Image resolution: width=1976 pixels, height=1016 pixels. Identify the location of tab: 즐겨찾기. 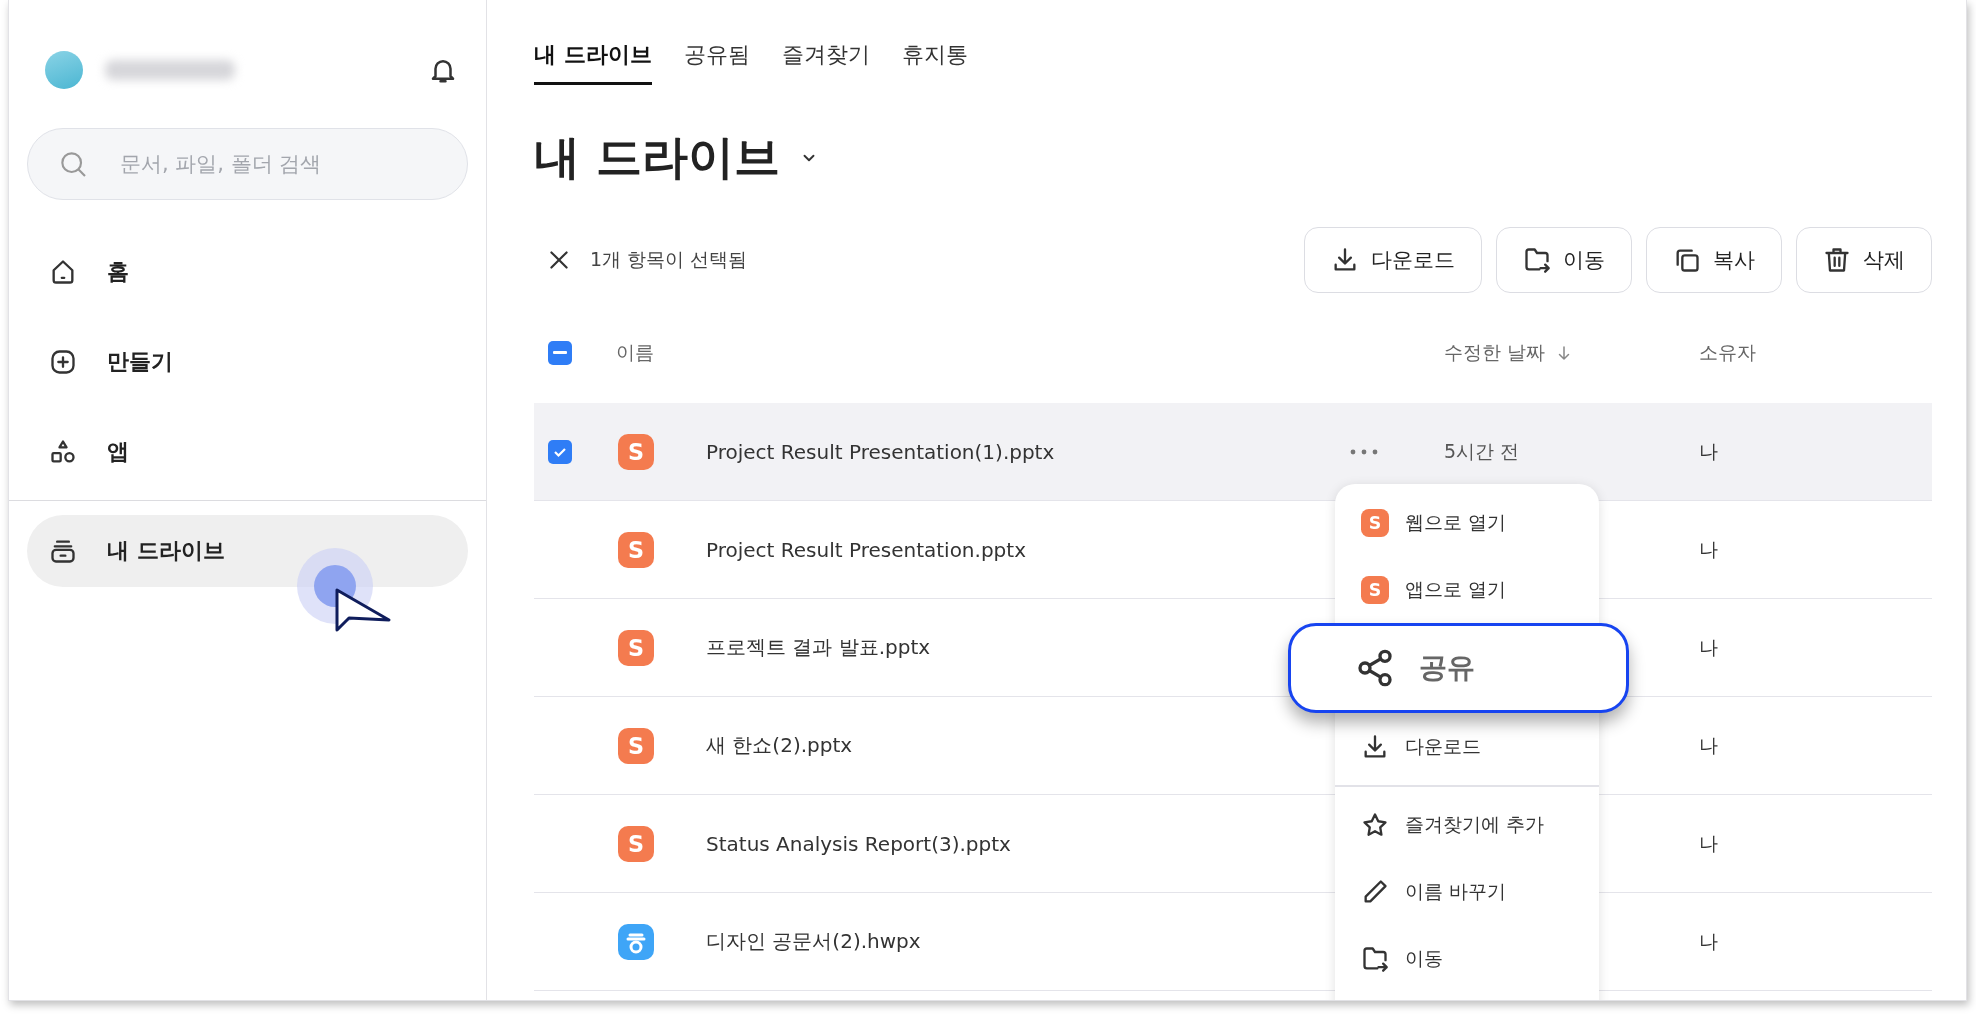
(825, 62).